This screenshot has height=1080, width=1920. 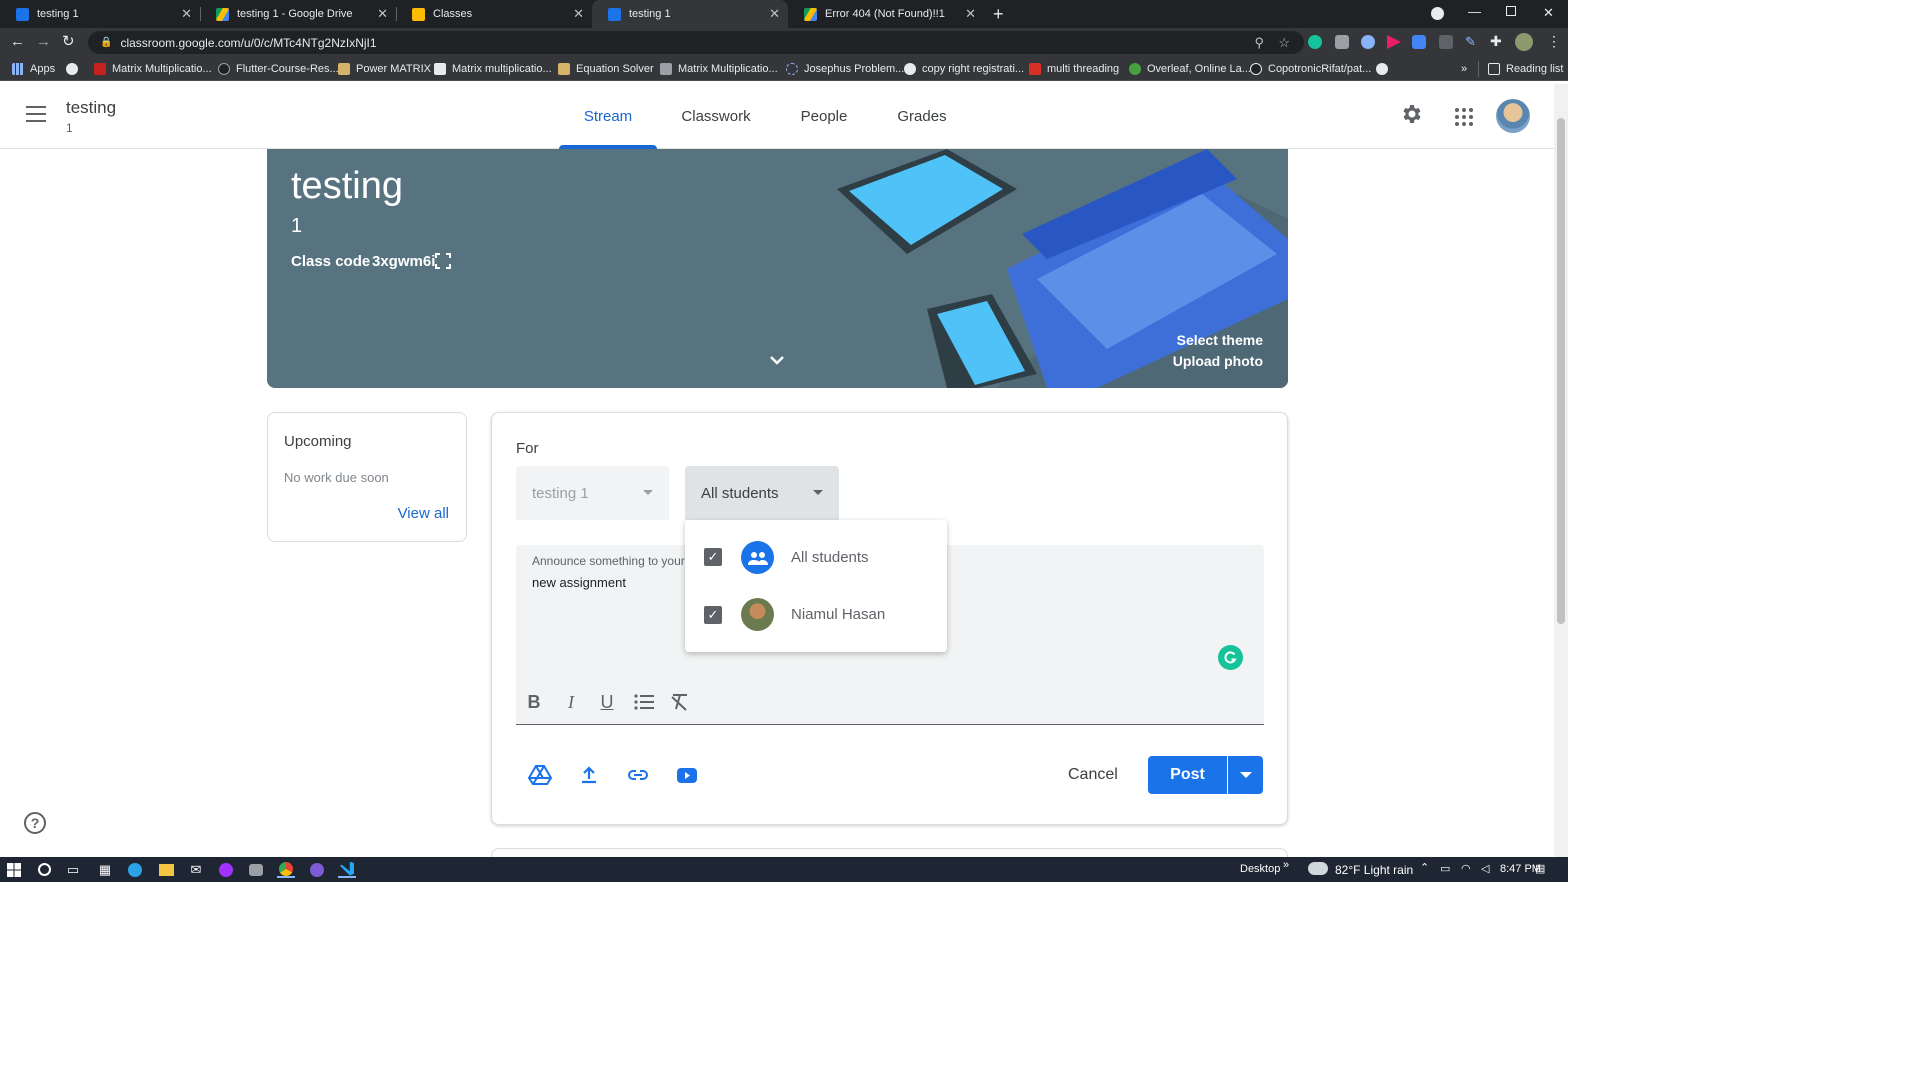 What do you see at coordinates (35, 823) in the screenshot?
I see `help-icon: ?` at bounding box center [35, 823].